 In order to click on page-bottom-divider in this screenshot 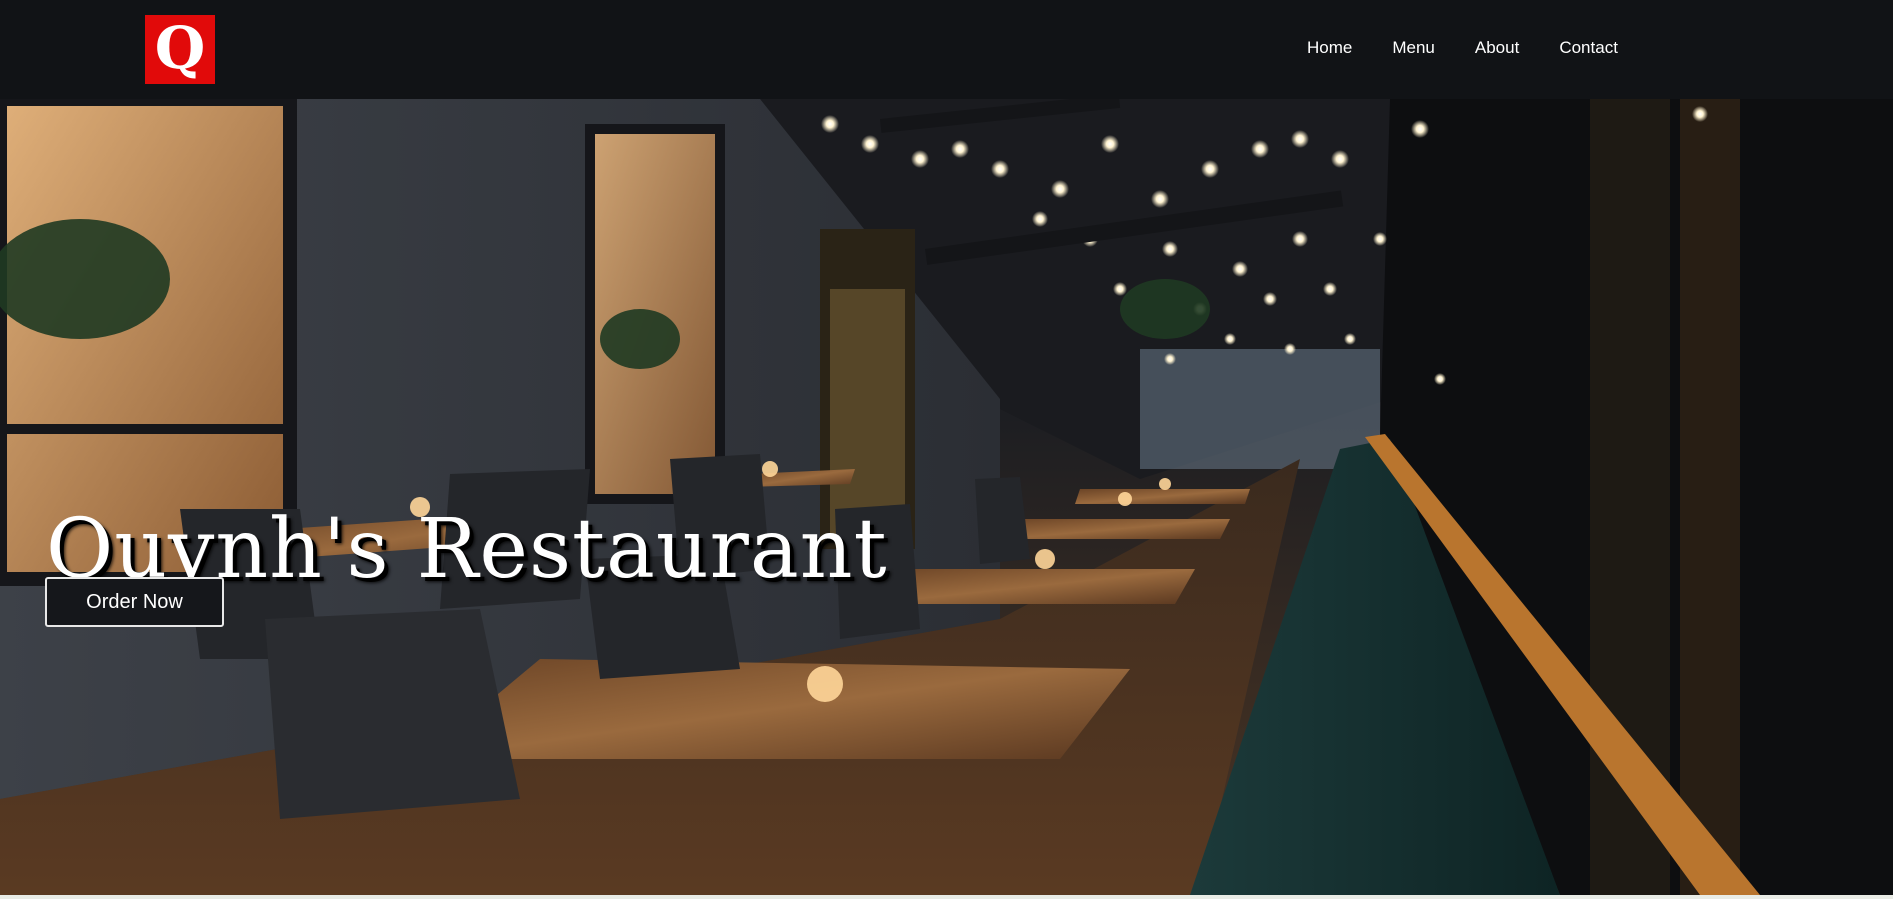, I will do `click(946, 897)`.